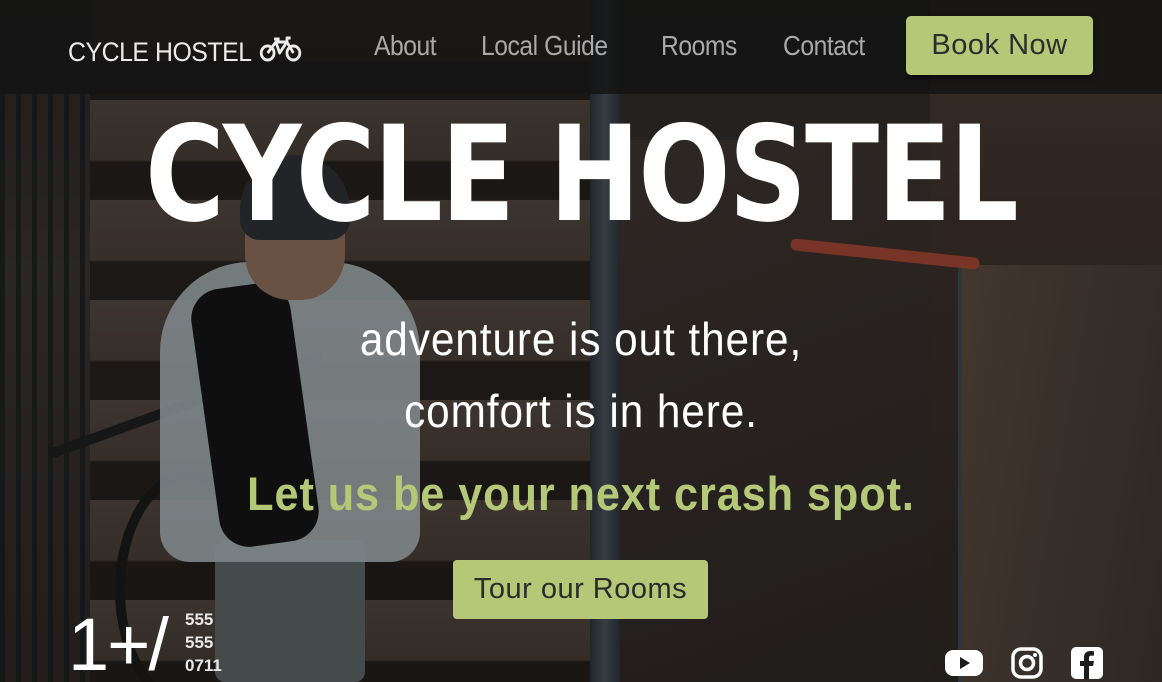 This screenshot has height=682, width=1162. Describe the element at coordinates (199, 619) in the screenshot. I see `phone-digits-group-1: 555` at that location.